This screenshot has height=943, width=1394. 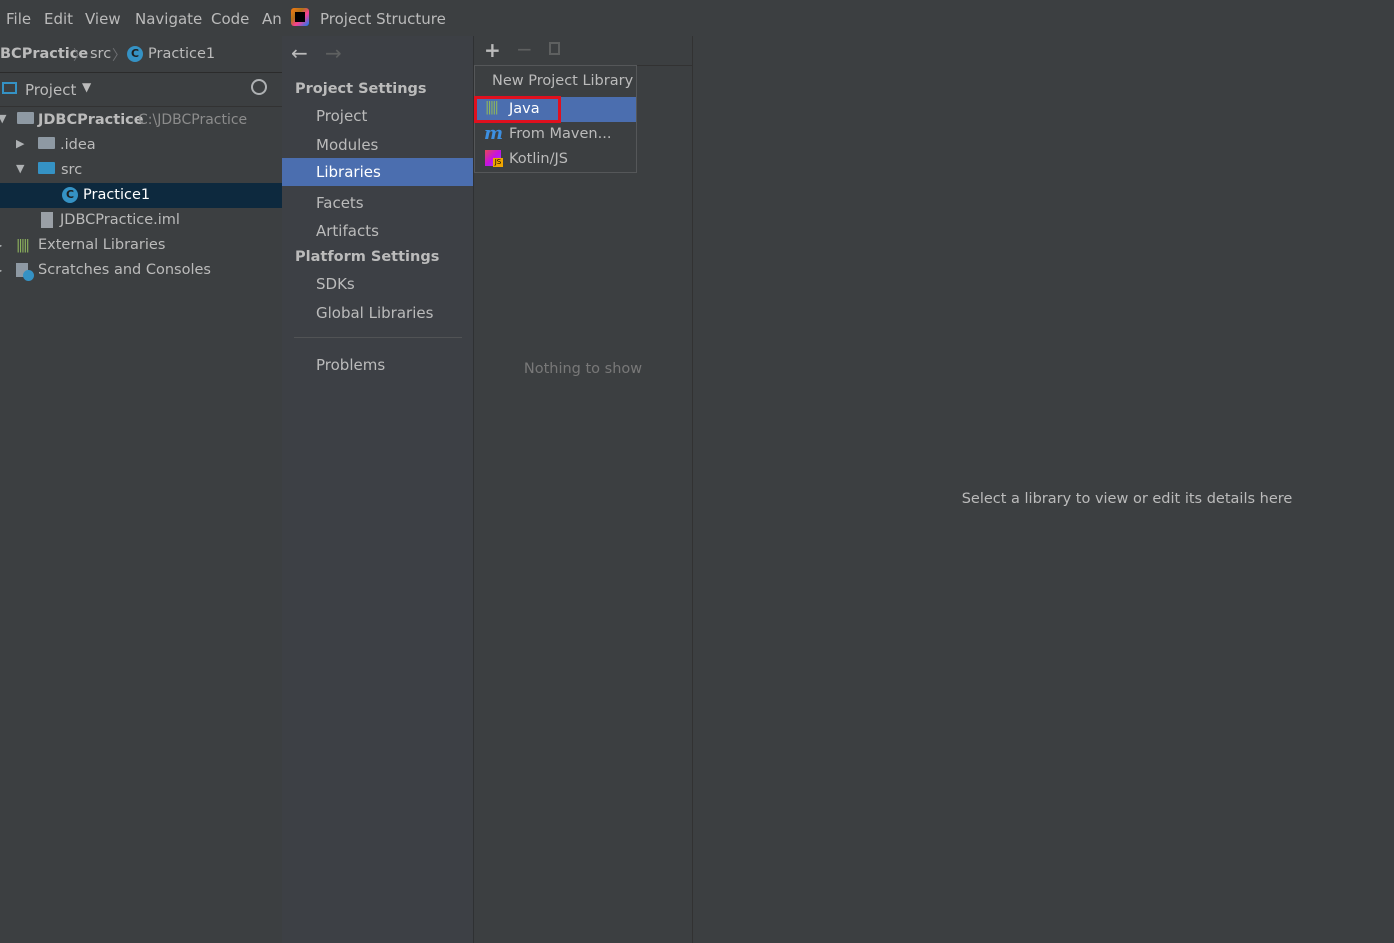 I want to click on js-badge-icon: JS, so click(x=498, y=162).